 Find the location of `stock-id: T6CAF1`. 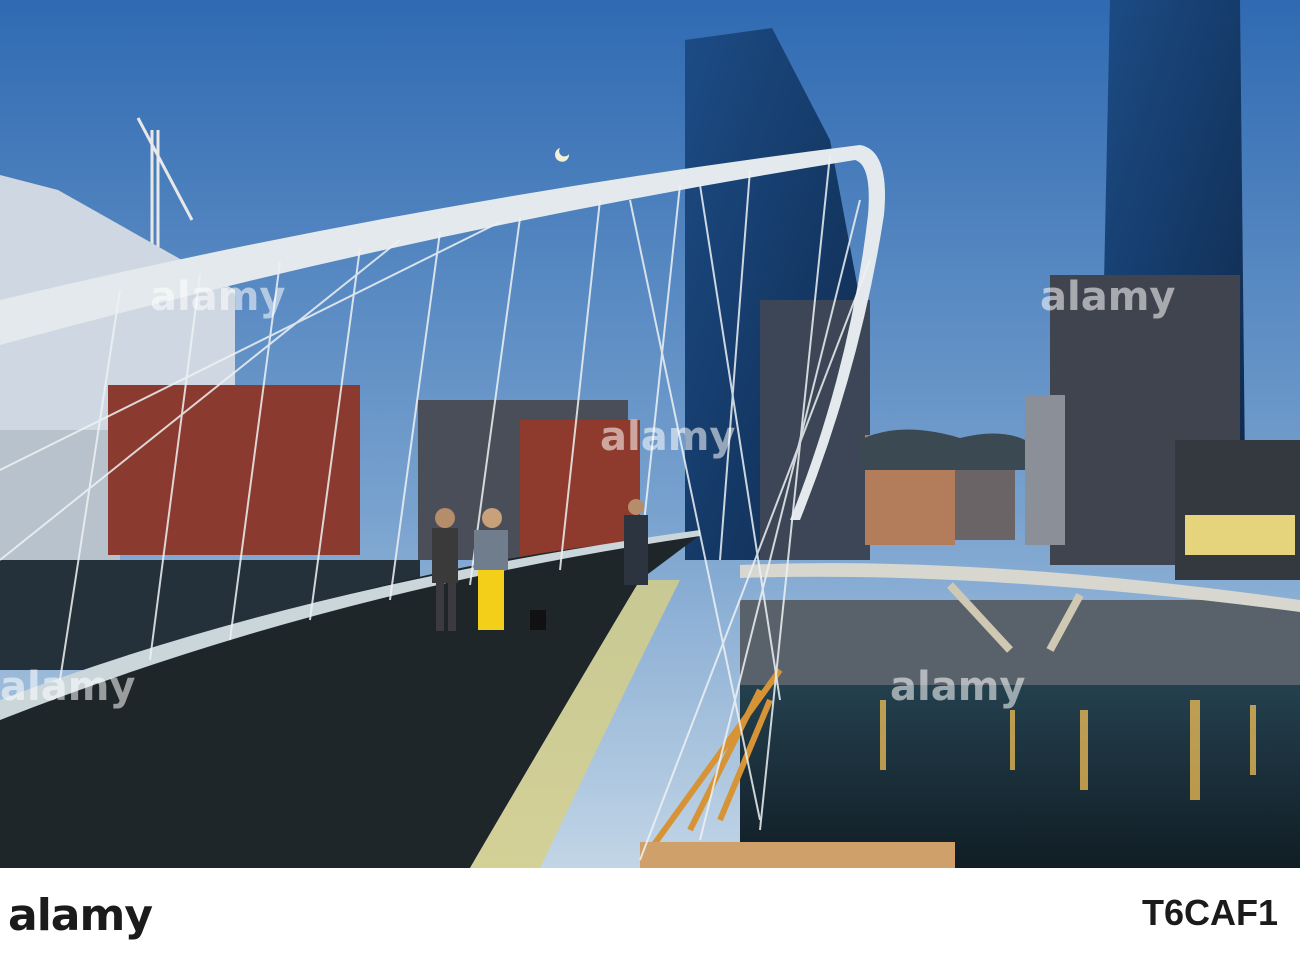

stock-id: T6CAF1 is located at coordinates (1209, 912).